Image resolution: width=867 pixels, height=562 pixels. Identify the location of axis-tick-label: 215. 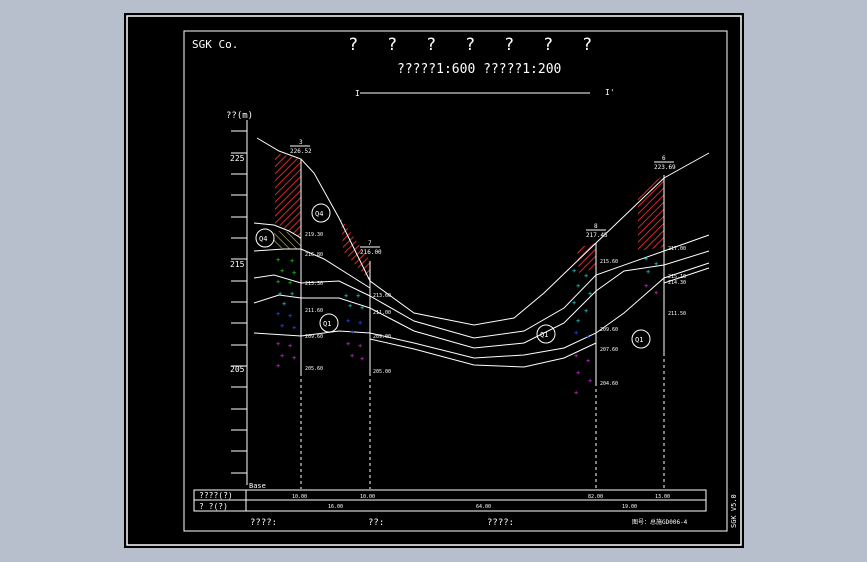
(237, 264).